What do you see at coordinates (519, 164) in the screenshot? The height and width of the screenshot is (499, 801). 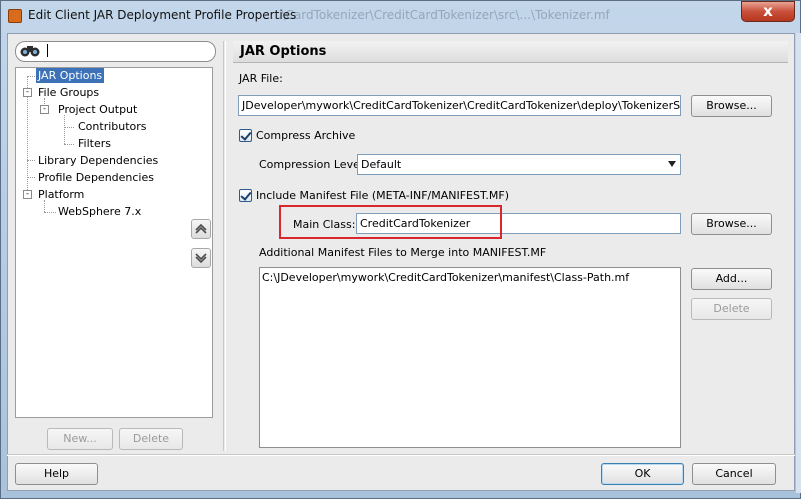 I see `compression-level-select: Default` at bounding box center [519, 164].